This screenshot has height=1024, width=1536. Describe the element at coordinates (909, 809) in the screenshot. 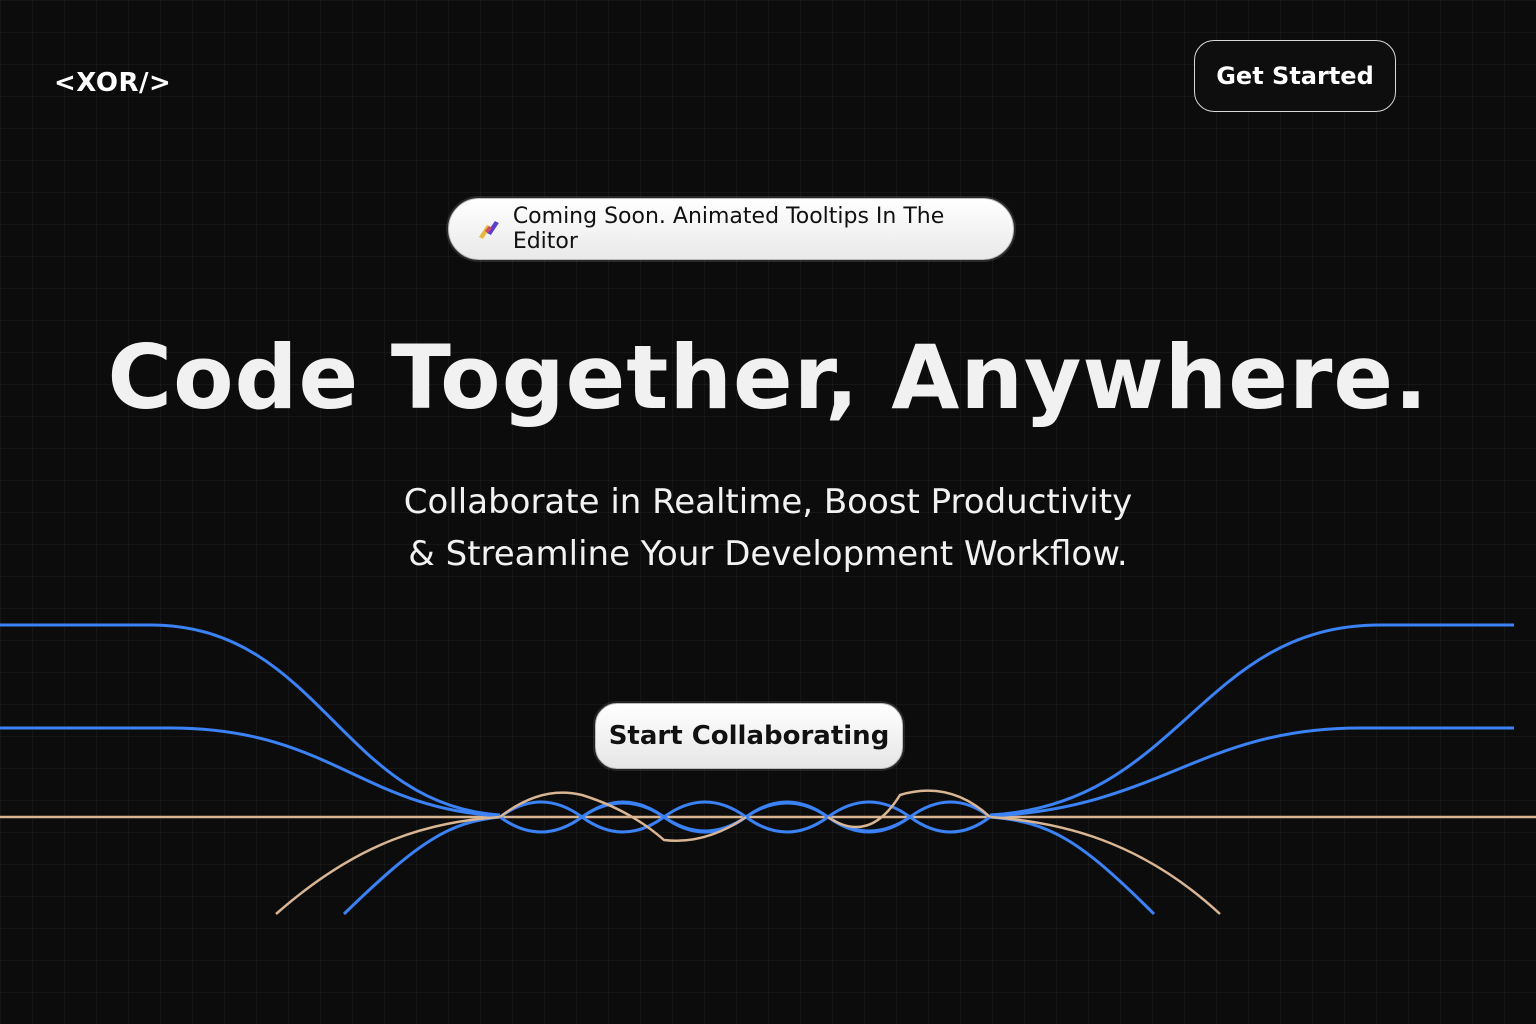

I see `braid-beige-right` at that location.